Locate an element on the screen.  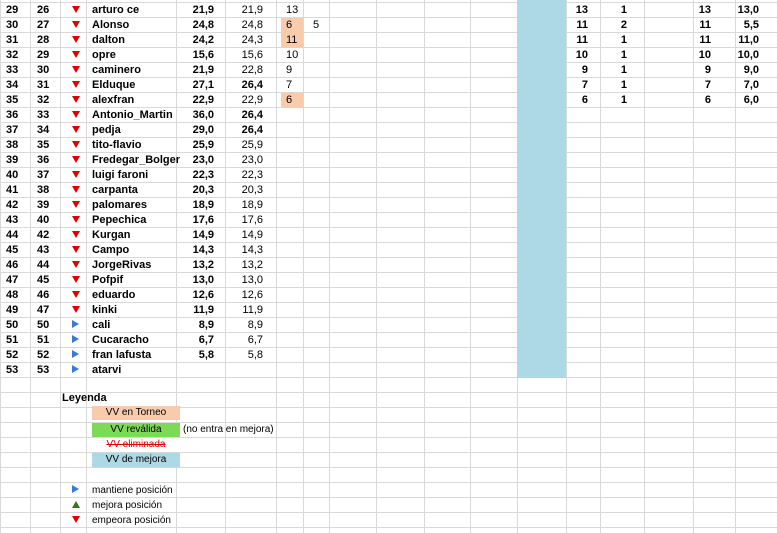
position-cell: 35 is located at coordinates (12, 100).